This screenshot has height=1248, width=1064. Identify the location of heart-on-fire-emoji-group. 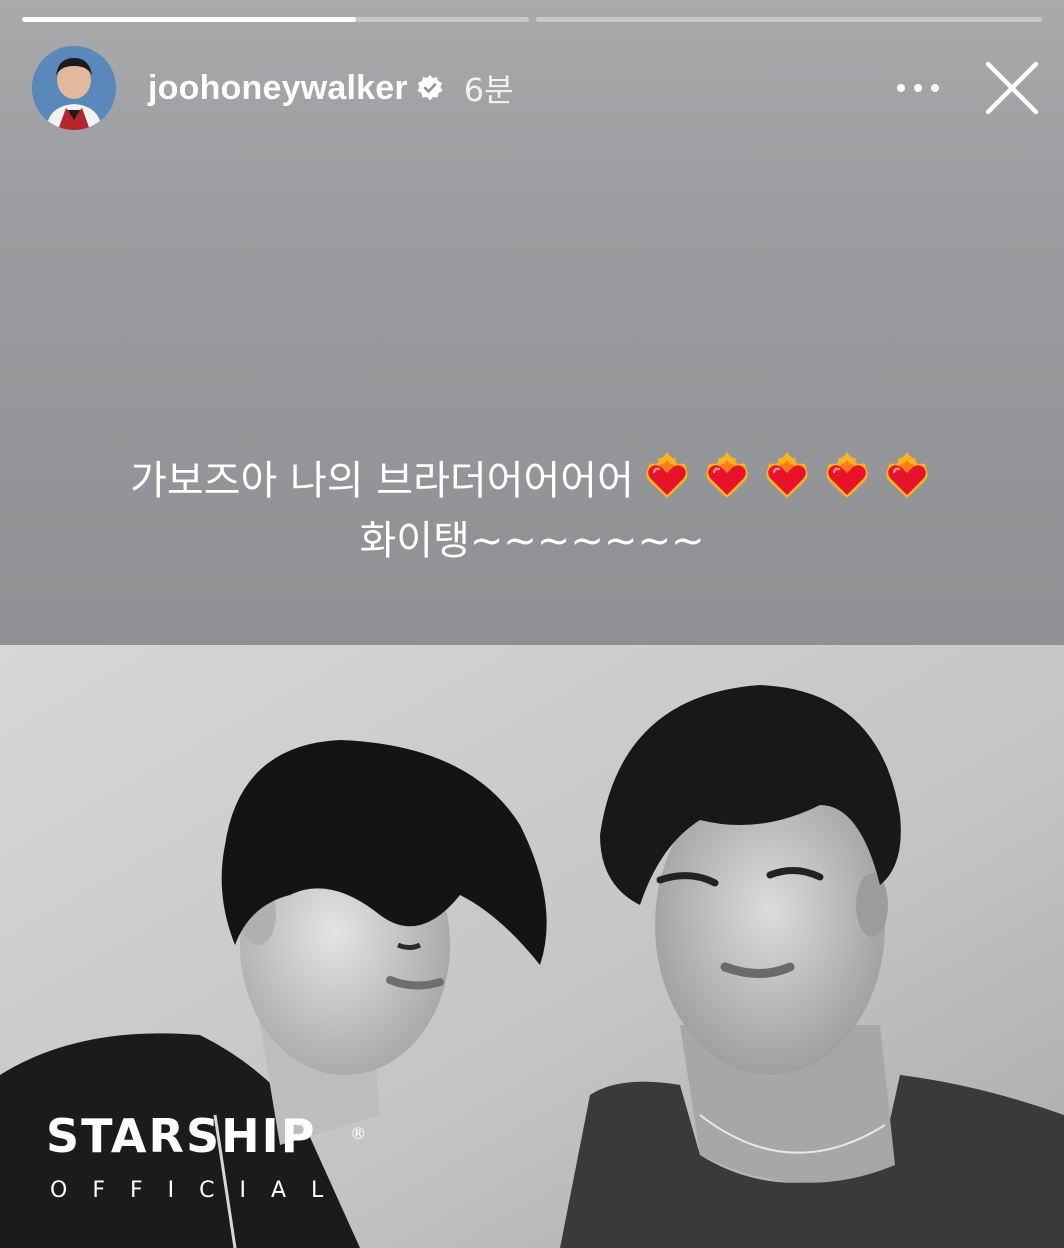
(787, 475).